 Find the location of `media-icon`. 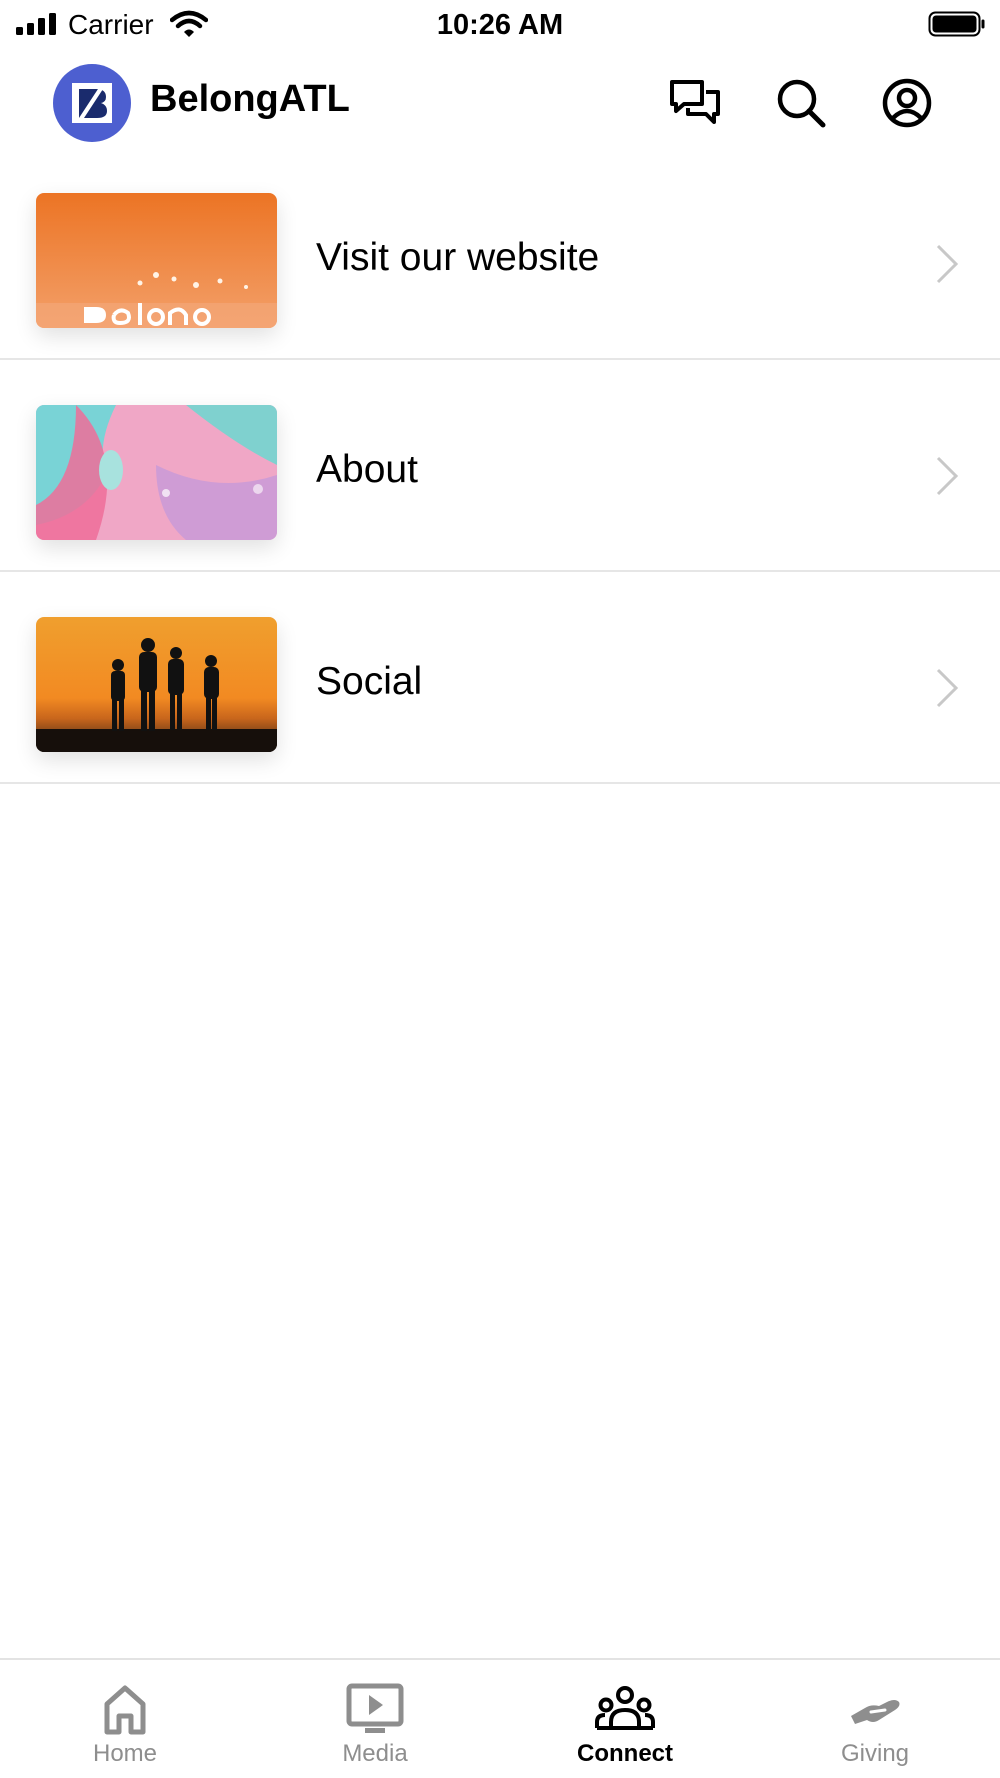

media-icon is located at coordinates (375, 1708).